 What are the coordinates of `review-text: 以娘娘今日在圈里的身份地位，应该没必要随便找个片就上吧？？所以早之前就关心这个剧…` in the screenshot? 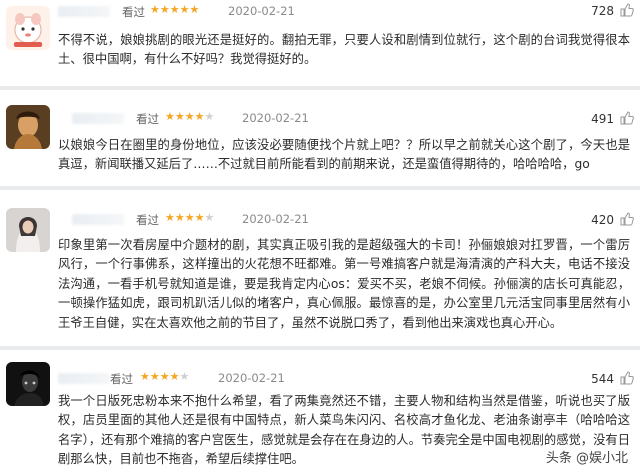 It's located at (344, 155).